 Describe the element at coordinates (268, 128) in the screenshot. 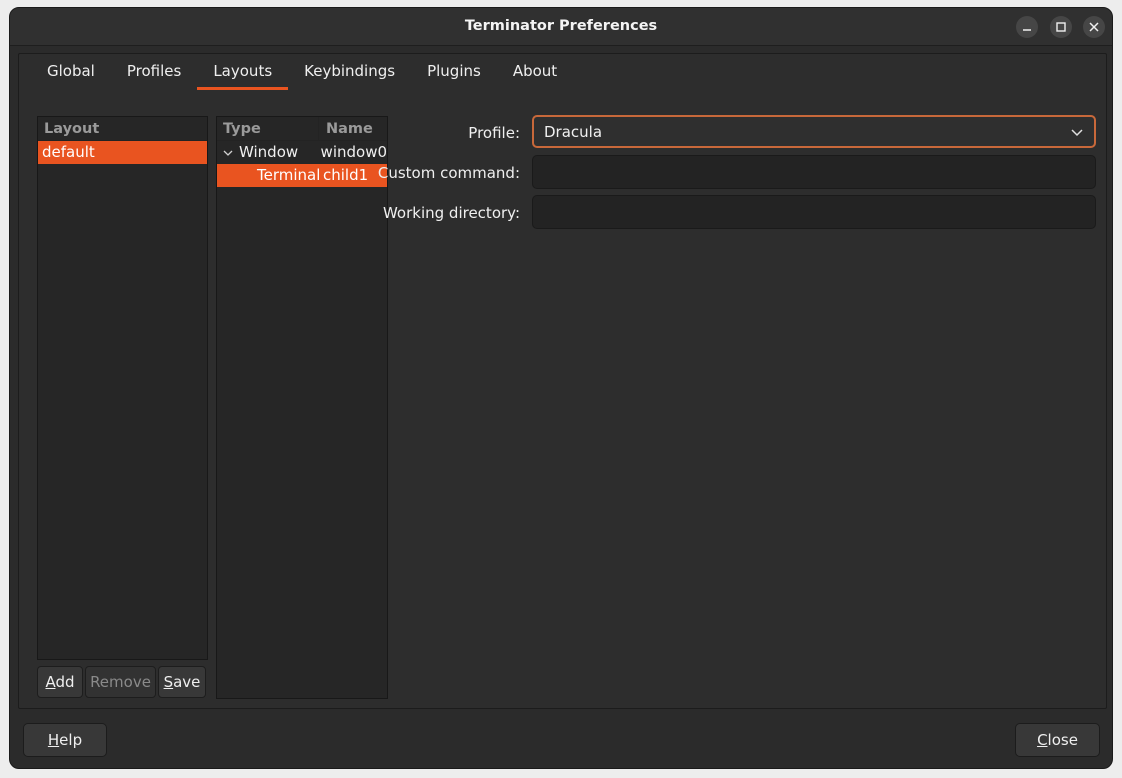

I see `type-column-header: Type` at that location.